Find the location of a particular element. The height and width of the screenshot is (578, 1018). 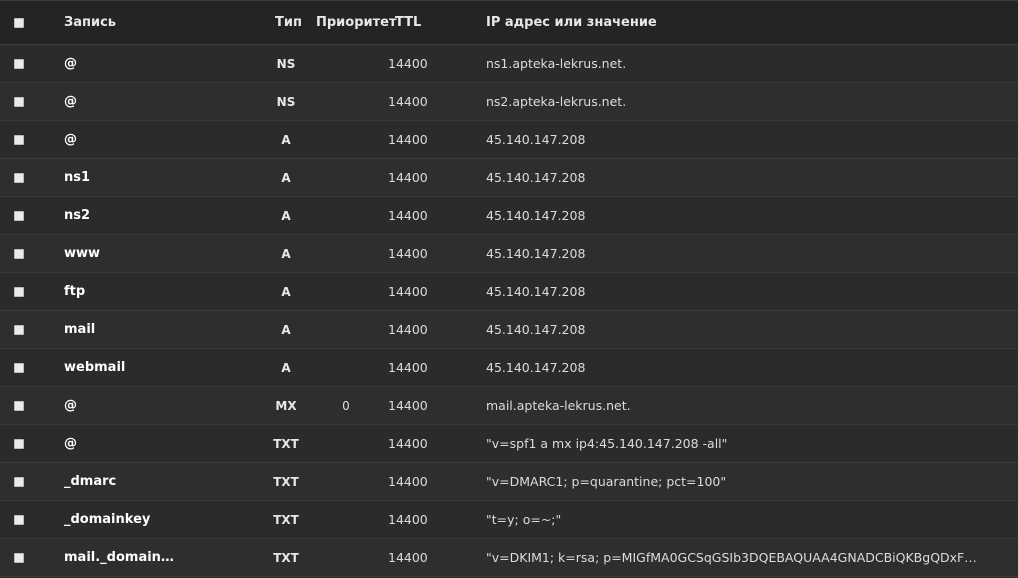

table-row-12: _domainkey TXT 14400 "t=y; o=~;" is located at coordinates (509, 520).